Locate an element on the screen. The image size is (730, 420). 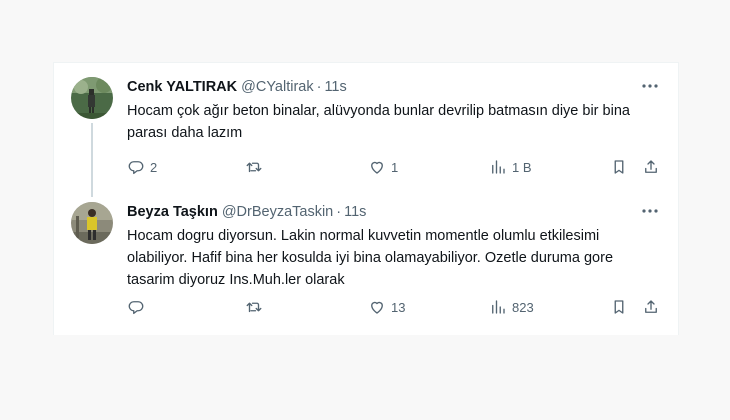
like-count: 13 is located at coordinates (398, 307).